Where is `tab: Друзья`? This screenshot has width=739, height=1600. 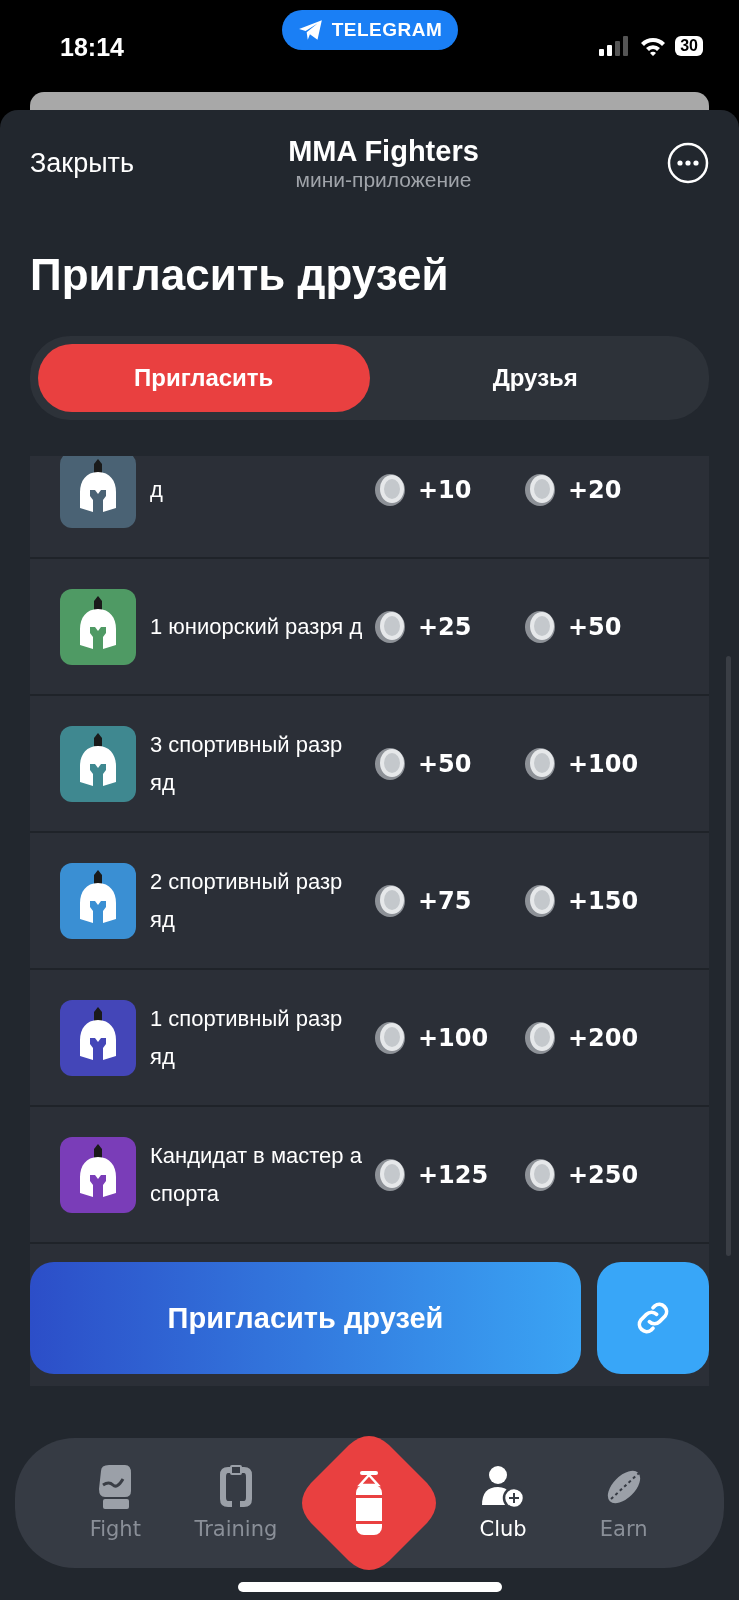 tab: Друзья is located at coordinates (535, 378).